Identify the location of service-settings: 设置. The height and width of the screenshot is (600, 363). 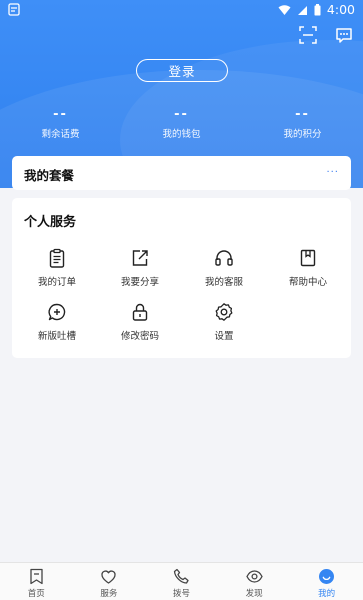
(224, 322).